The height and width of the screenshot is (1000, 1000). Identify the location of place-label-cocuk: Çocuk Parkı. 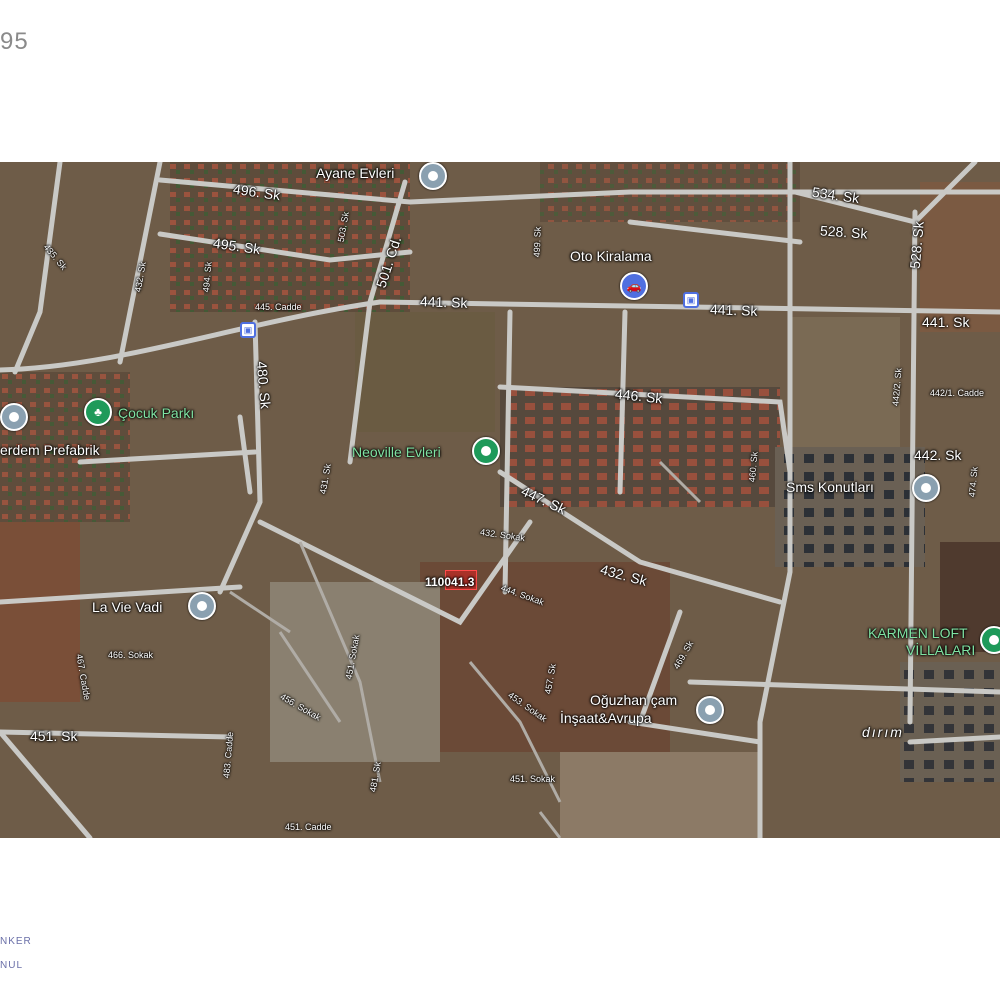
(156, 413).